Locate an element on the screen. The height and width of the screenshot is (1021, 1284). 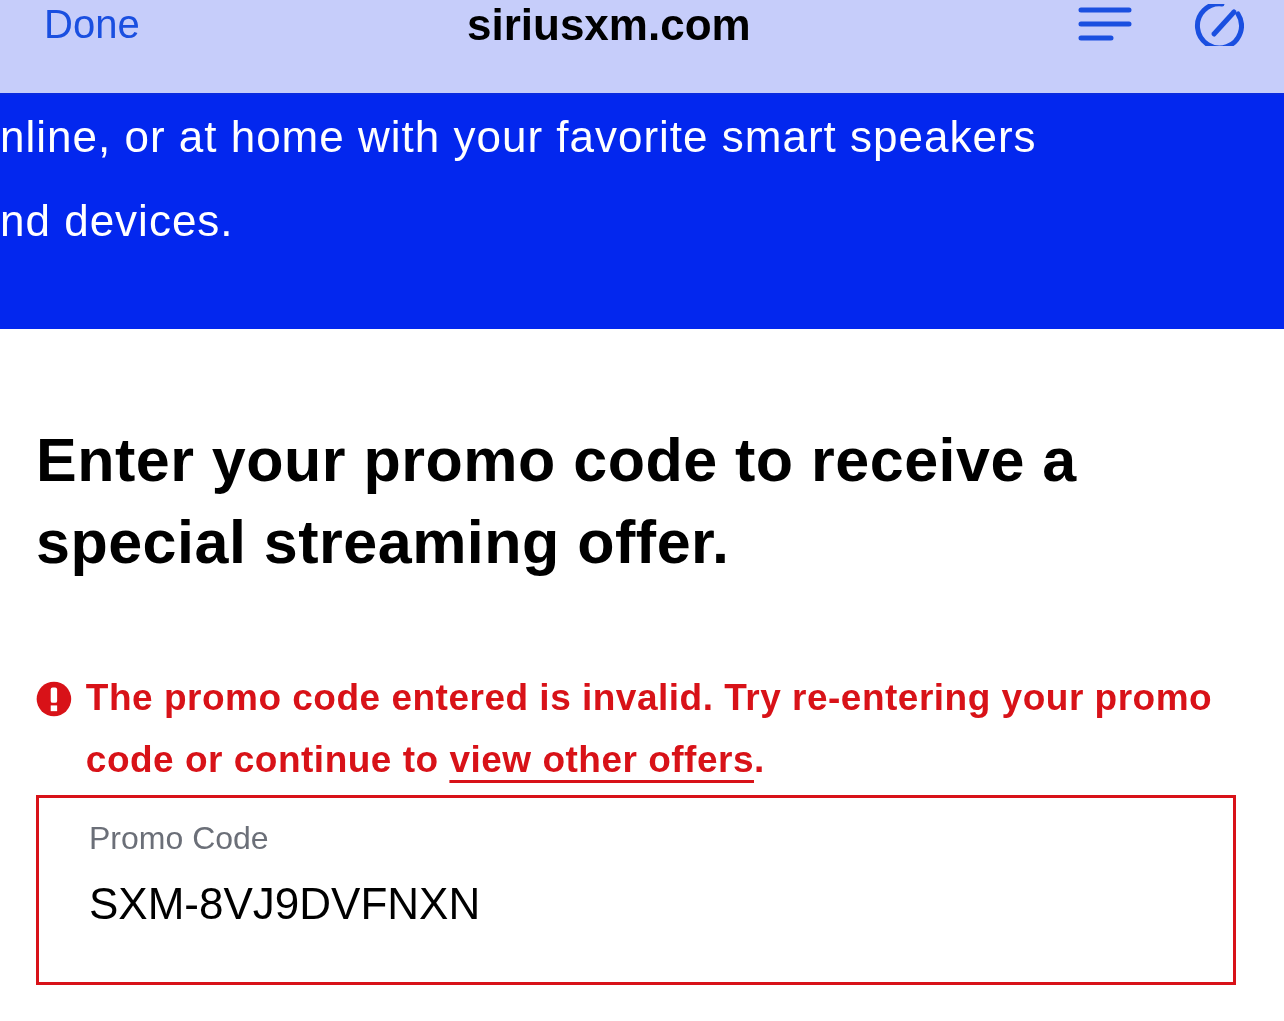
done-button: Done is located at coordinates (92, 24).